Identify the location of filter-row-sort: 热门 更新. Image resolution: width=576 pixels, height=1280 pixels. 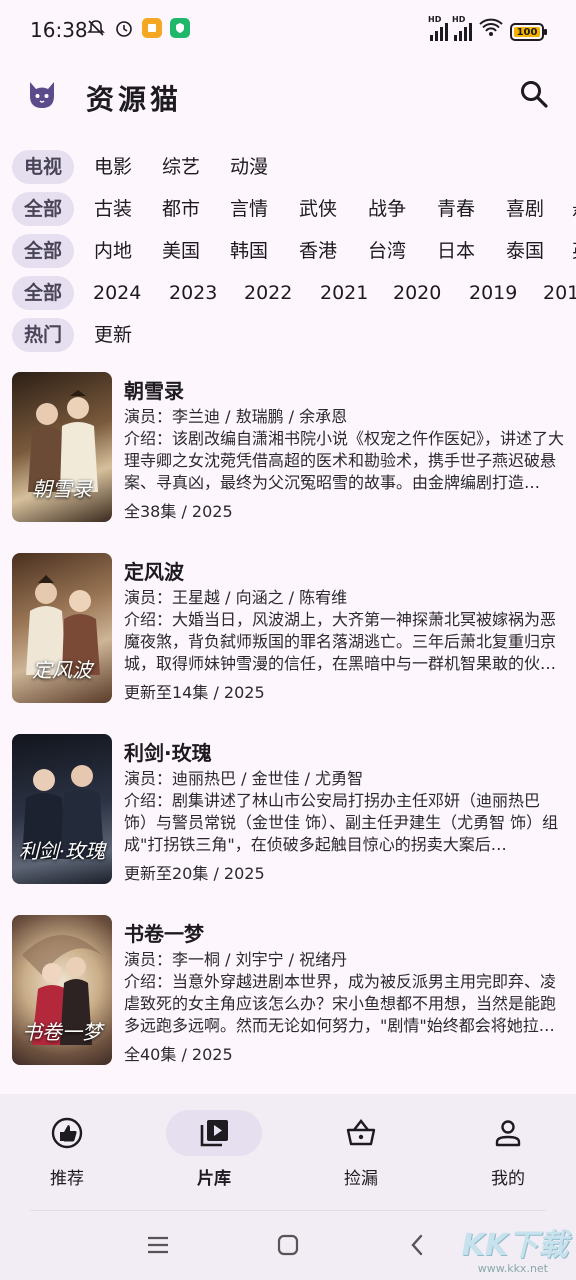
(288, 338).